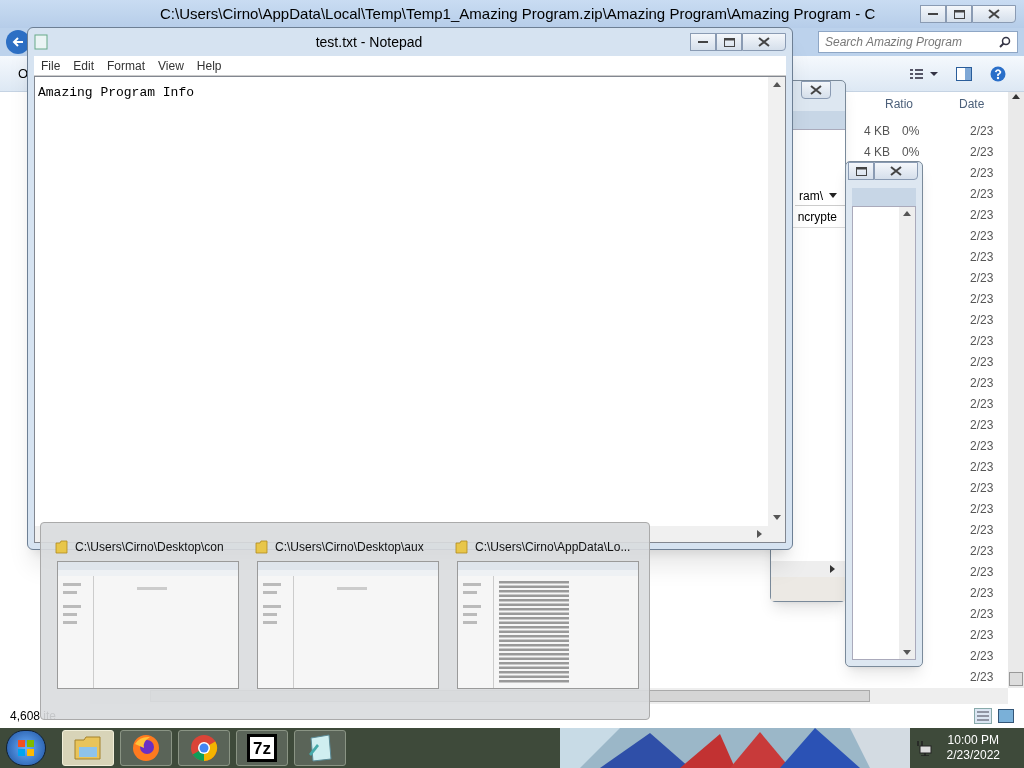 The height and width of the screenshot is (768, 1024). What do you see at coordinates (817, 216) in the screenshot?
I see `column-header: ncrypte` at bounding box center [817, 216].